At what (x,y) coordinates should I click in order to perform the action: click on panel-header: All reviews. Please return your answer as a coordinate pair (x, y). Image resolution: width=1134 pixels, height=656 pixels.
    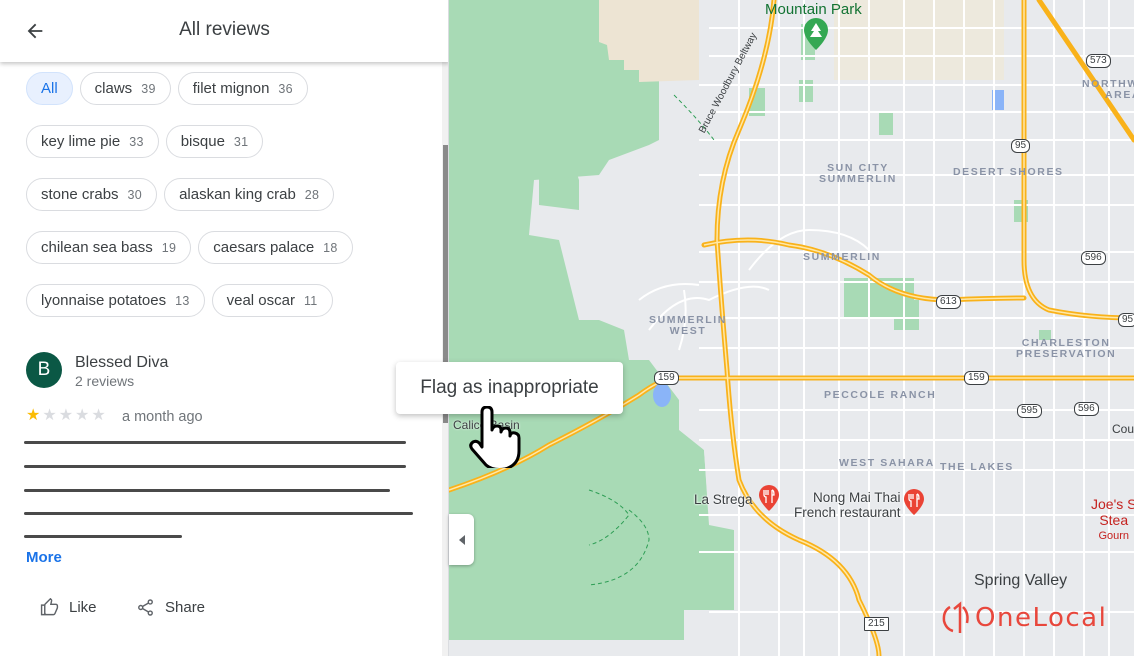
    Looking at the image, I should click on (224, 31).